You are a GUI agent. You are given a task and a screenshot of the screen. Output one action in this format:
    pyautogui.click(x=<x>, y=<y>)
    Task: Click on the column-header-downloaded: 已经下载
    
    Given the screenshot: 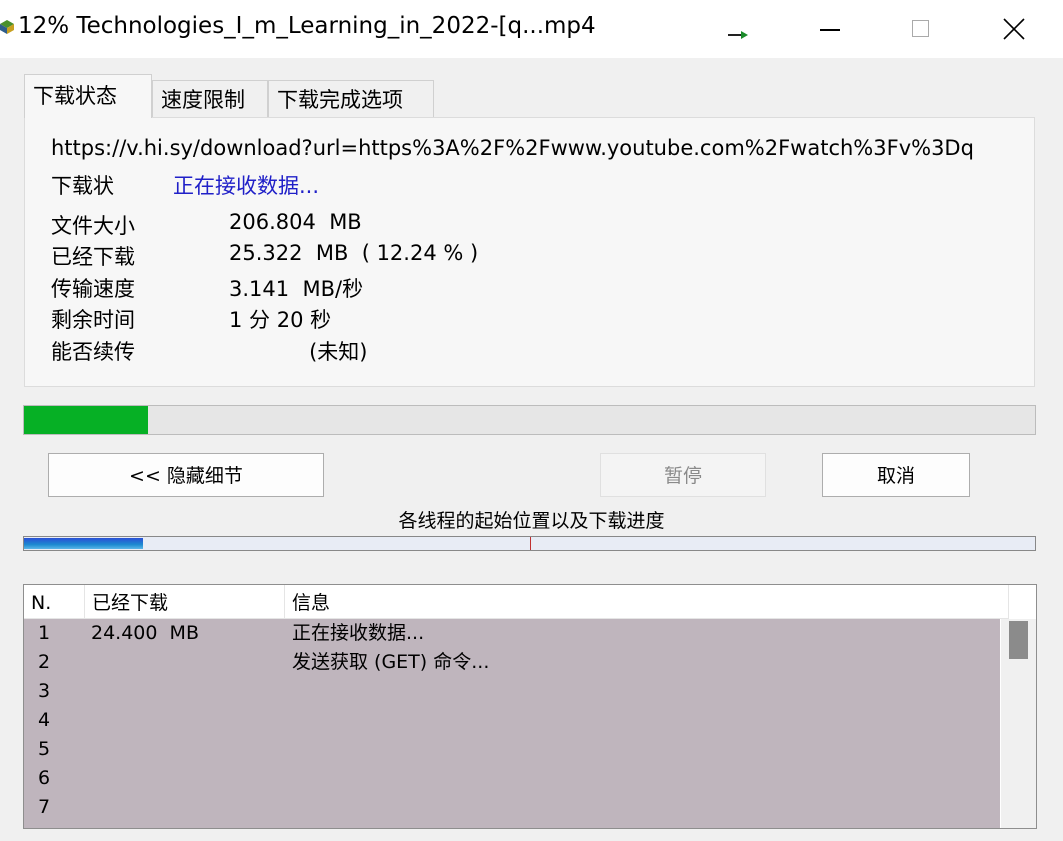 What is the action you would take?
    pyautogui.click(x=185, y=601)
    